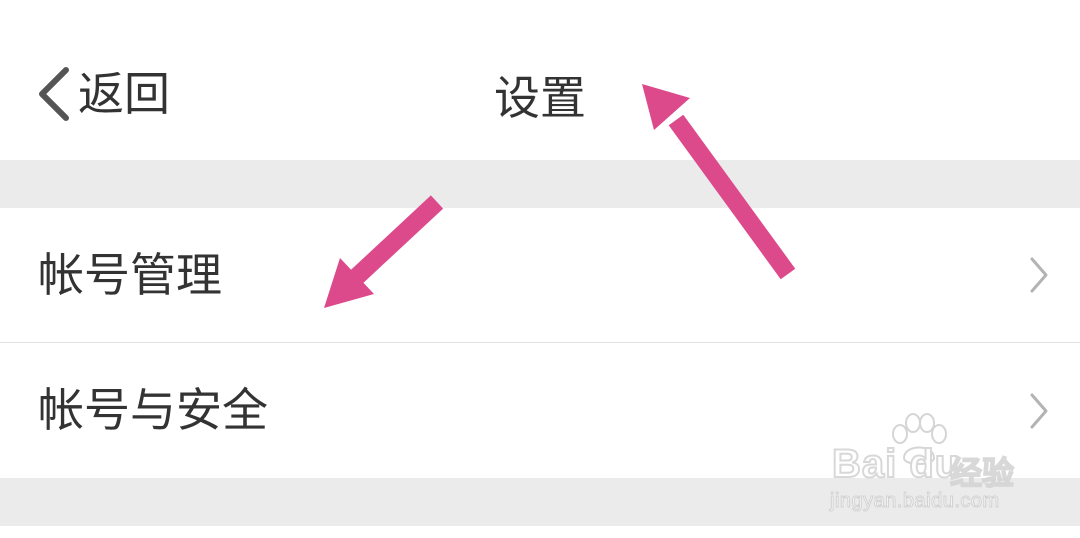  Describe the element at coordinates (153, 410) in the screenshot. I see `settings-item-label: 帐号与安全` at that location.